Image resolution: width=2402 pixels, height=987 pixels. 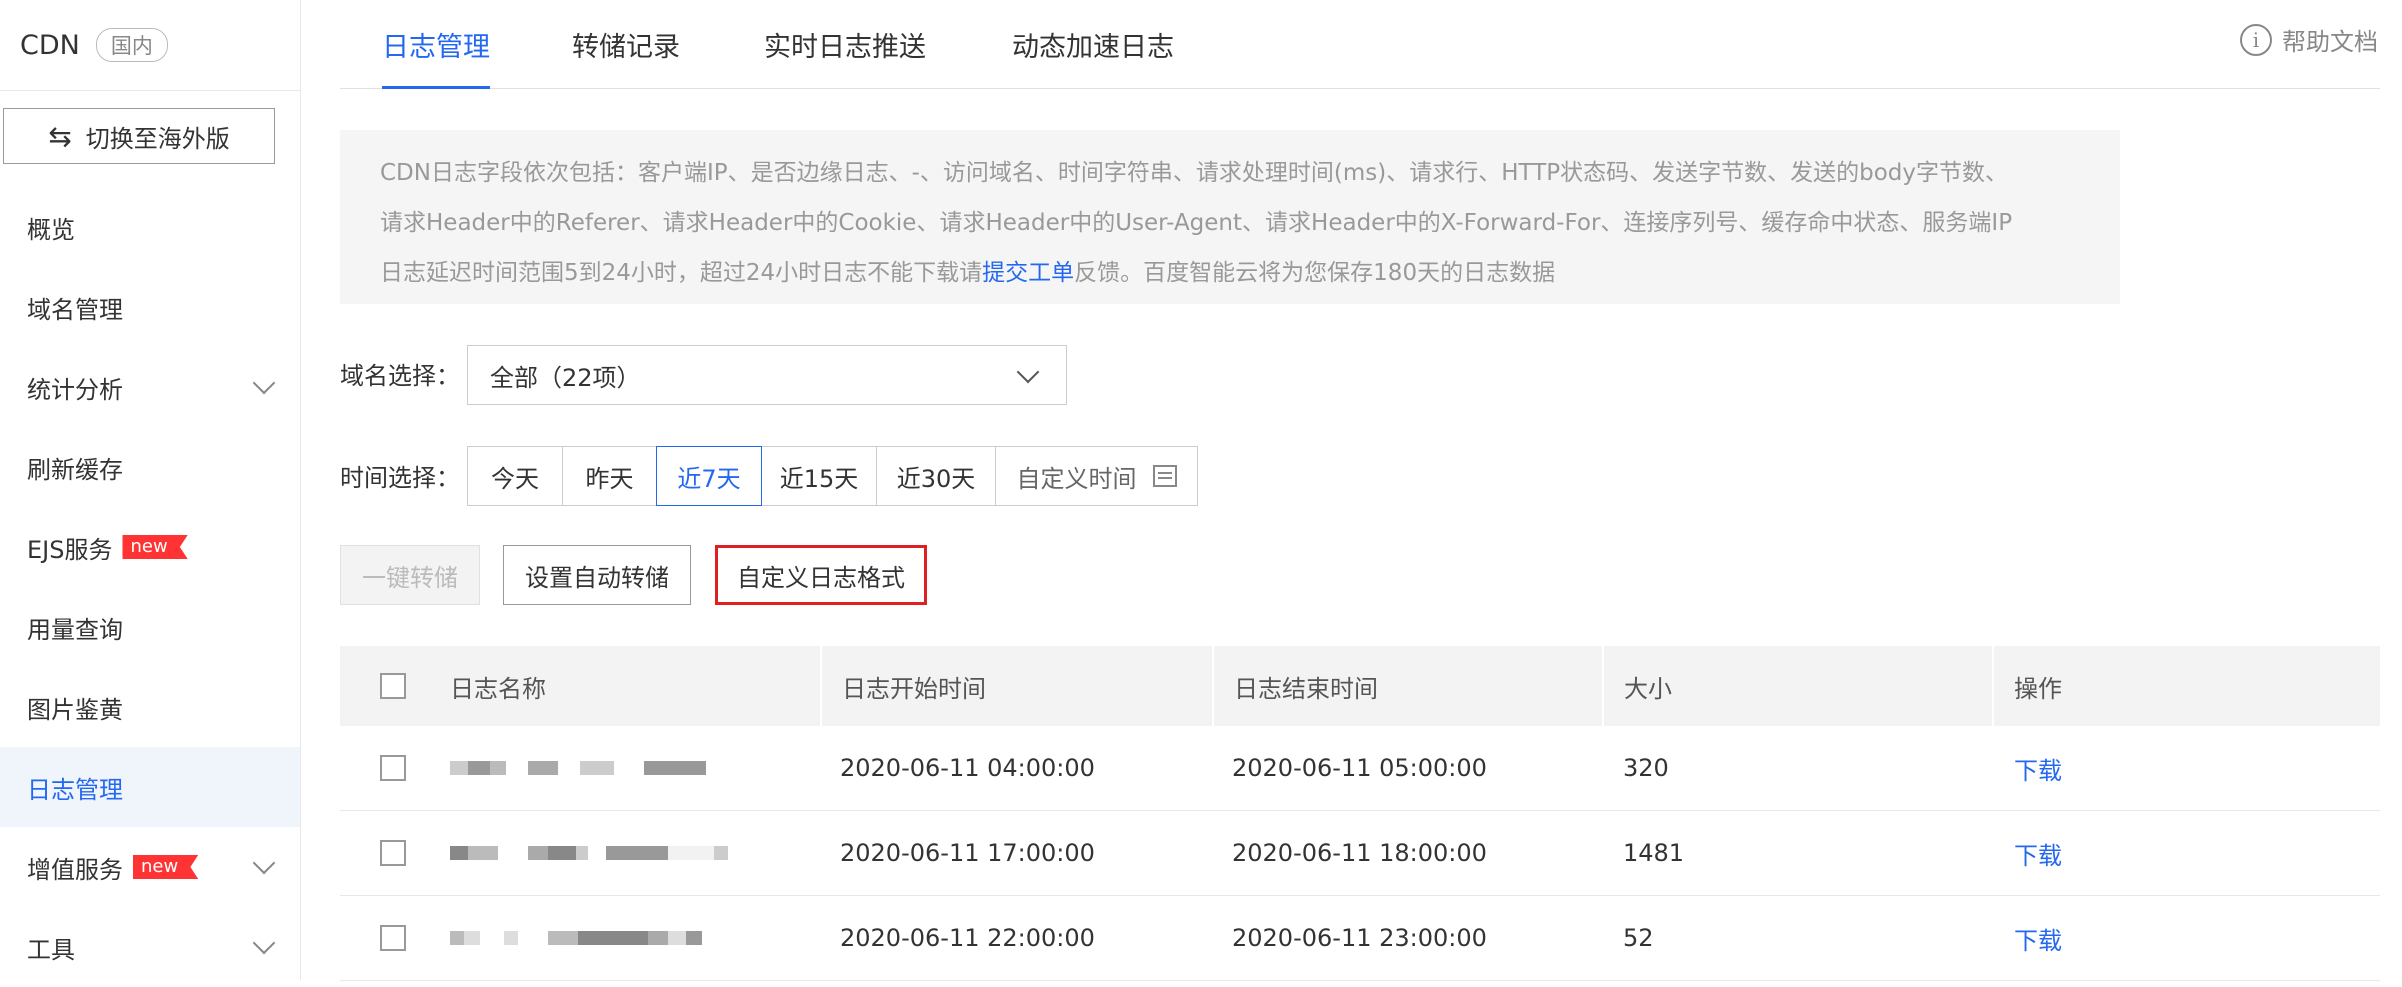 What do you see at coordinates (967, 853) in the screenshot?
I see `log-start-time: 2020-06-11 17:00:00` at bounding box center [967, 853].